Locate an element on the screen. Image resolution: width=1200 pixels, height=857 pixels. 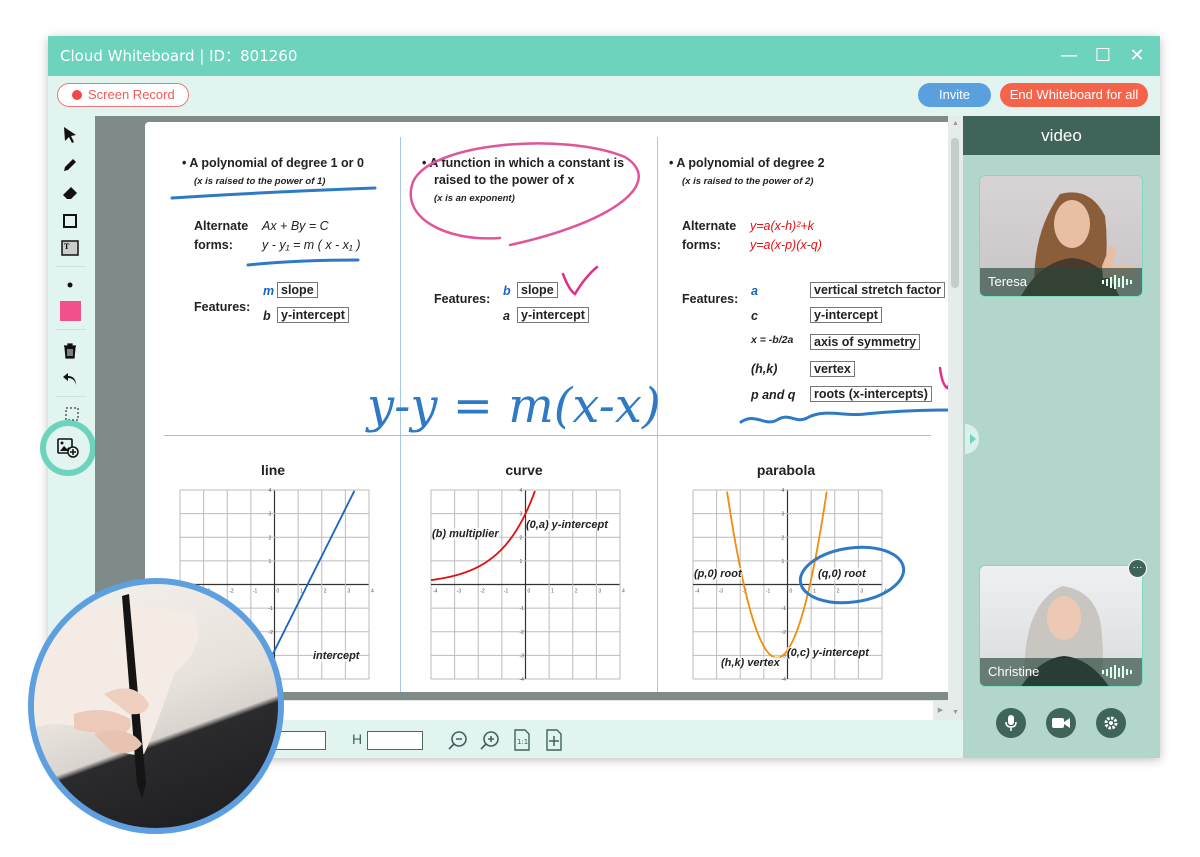
dot-icon is located at coordinates (70, 285).